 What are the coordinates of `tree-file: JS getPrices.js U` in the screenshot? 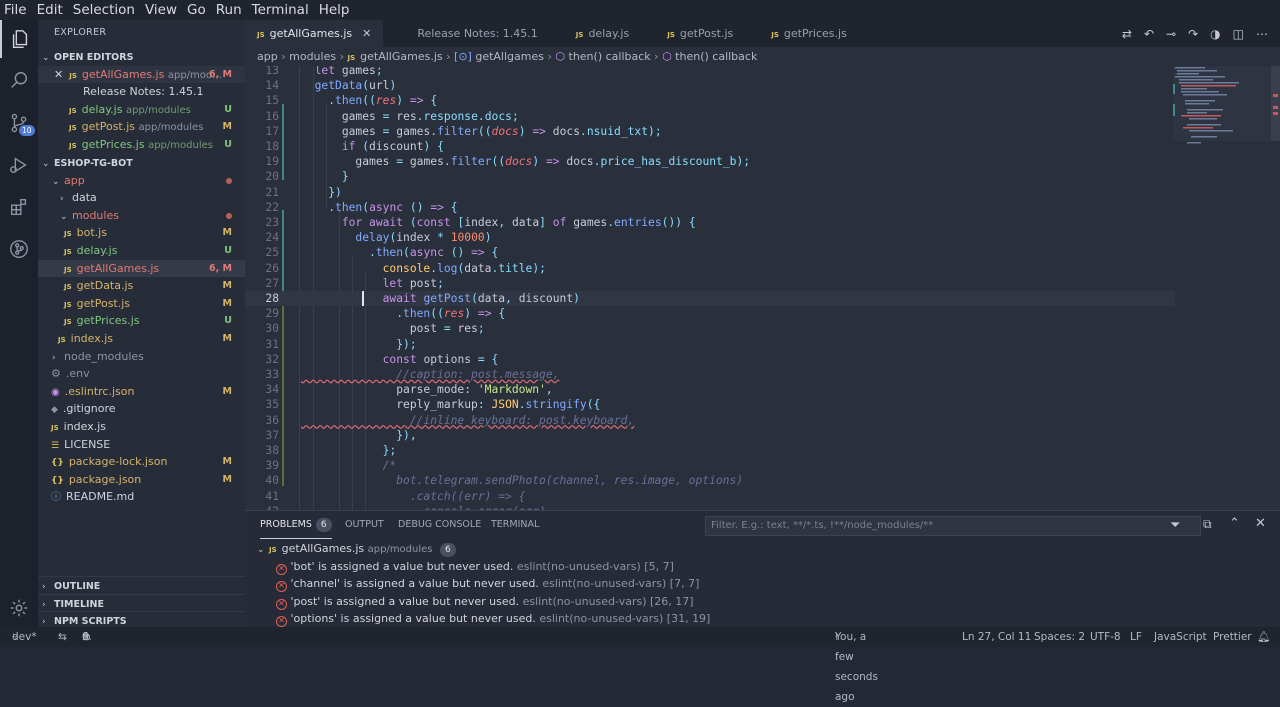 It's located at (141, 321).